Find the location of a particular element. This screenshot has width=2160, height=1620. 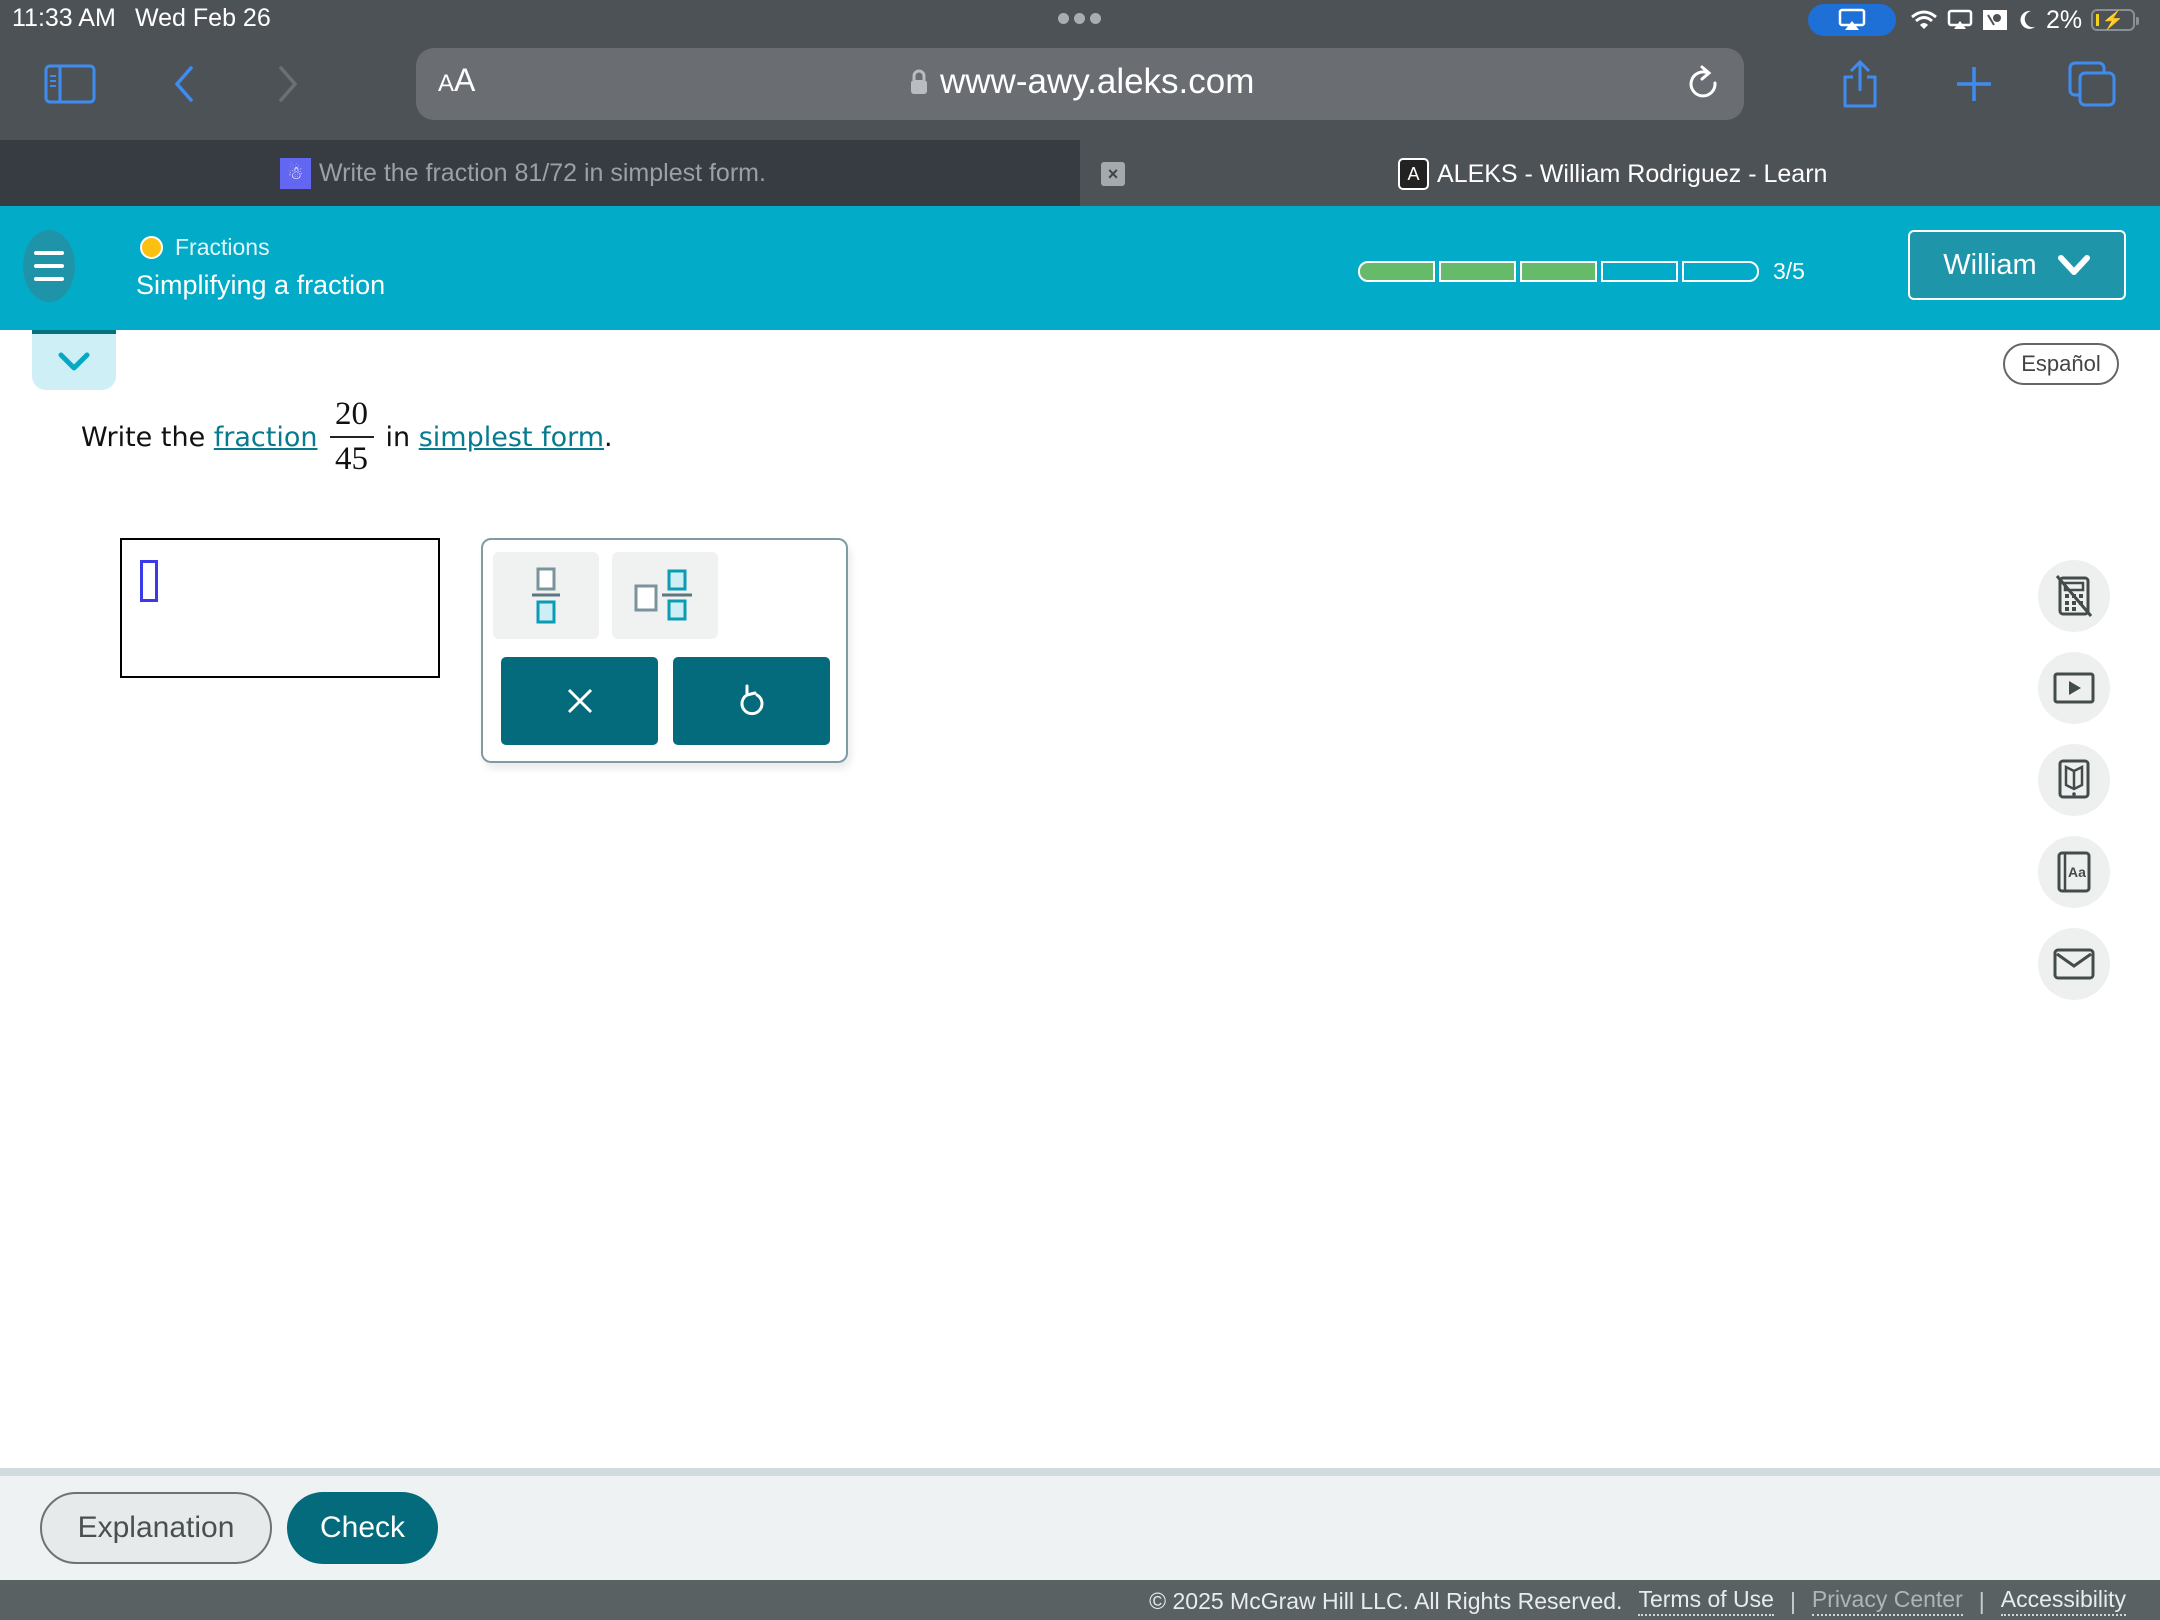

question-middle: in is located at coordinates (398, 437).